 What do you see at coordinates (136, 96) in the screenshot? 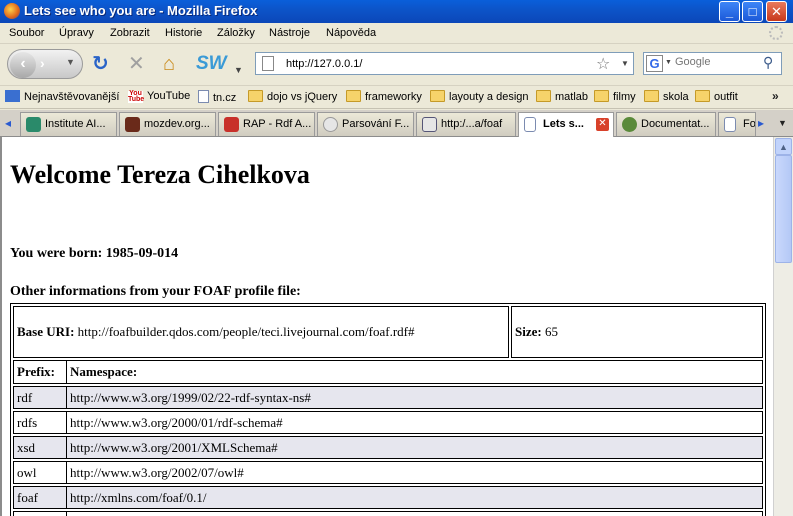
I see `youtube-icon: You Tube` at bounding box center [136, 96].